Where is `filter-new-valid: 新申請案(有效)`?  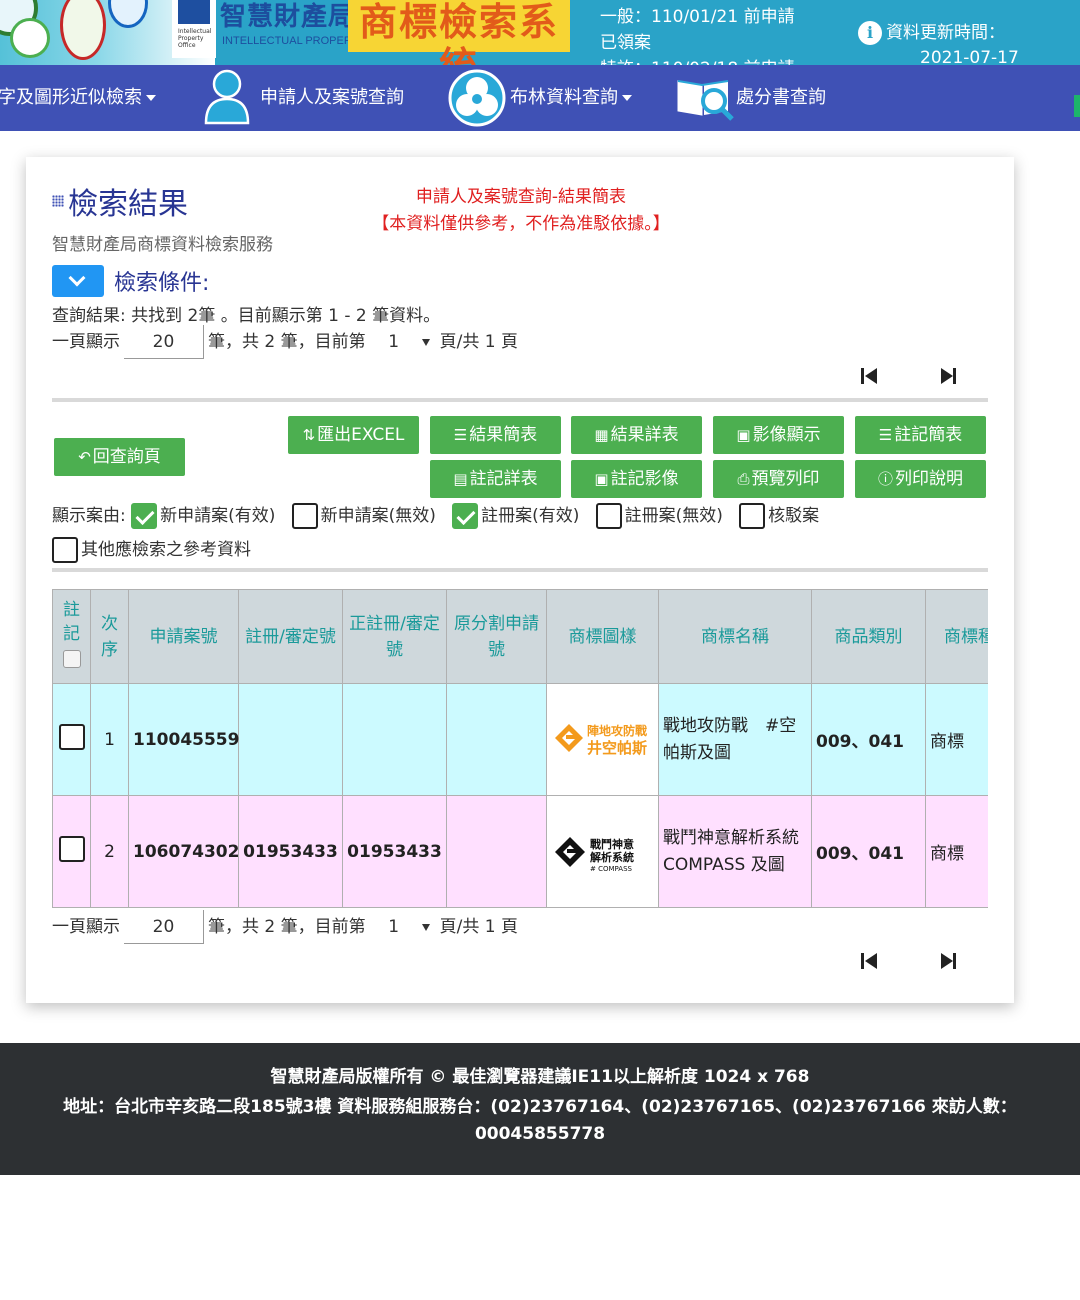 filter-new-valid: 新申請案(有效) is located at coordinates (203, 516).